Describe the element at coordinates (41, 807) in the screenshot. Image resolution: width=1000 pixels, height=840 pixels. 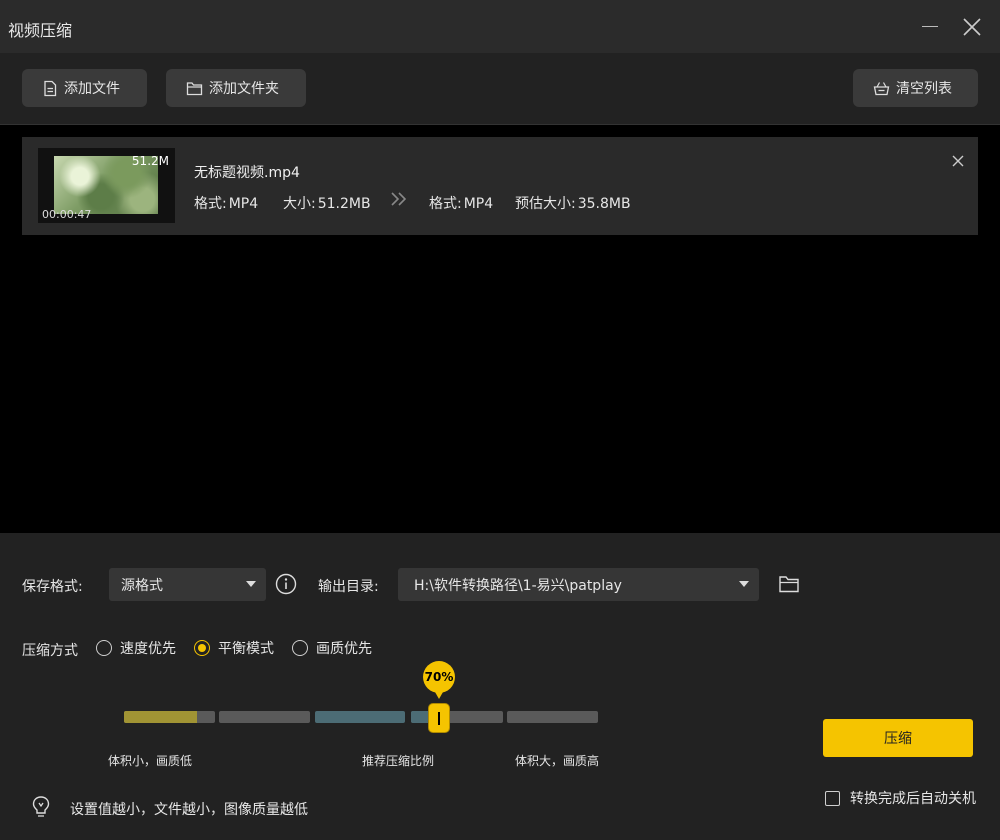
I see `lightbulb-icon` at that location.